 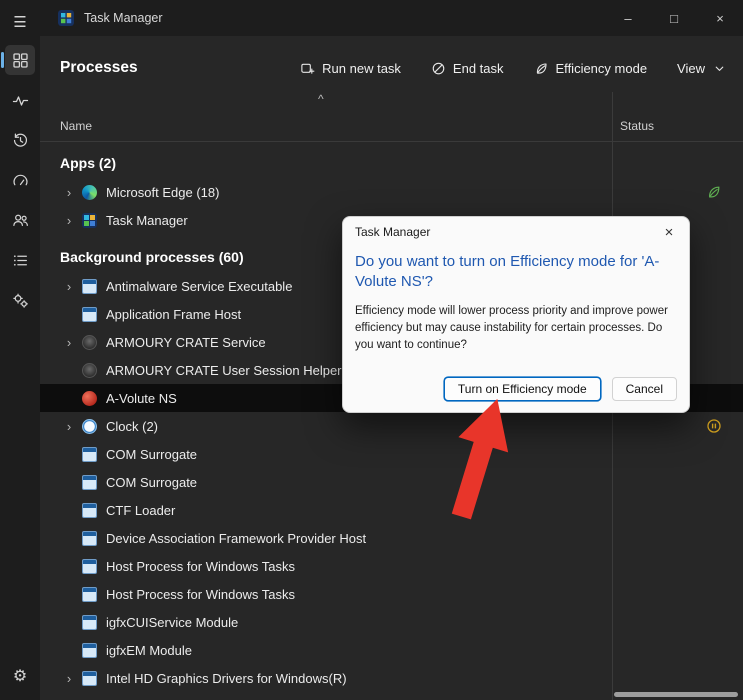 I want to click on sidebar-item-services, so click(x=20, y=300).